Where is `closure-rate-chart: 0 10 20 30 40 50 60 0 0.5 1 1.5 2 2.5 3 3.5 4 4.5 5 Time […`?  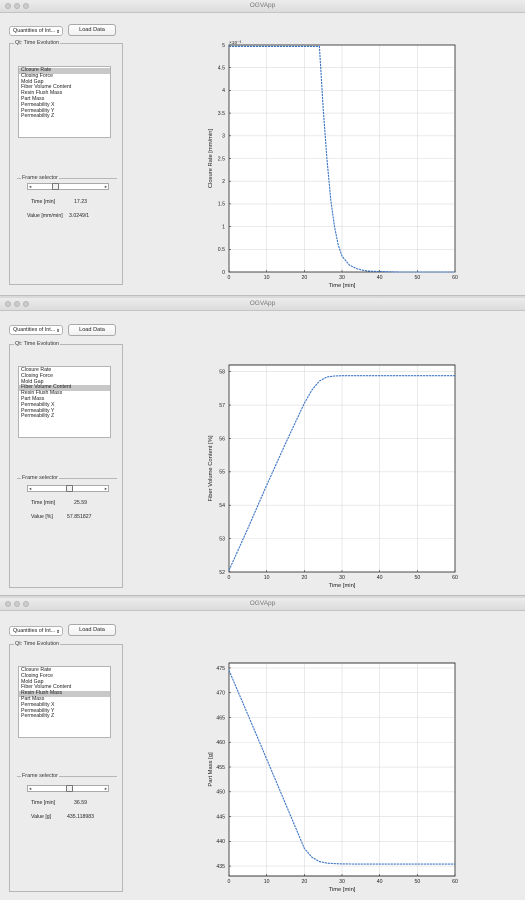 closure-rate-chart: 0 10 20 30 40 50 60 0 0.5 1 1.5 2 2.5 3 3.5 4 4.5 5 Time [… is located at coordinates (333, 164).